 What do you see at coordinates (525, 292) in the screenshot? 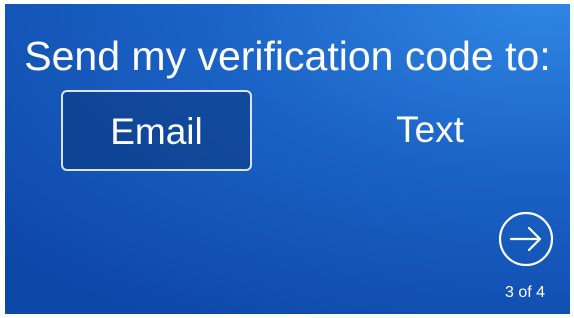
I see `page-indicator: 3 of 4` at bounding box center [525, 292].